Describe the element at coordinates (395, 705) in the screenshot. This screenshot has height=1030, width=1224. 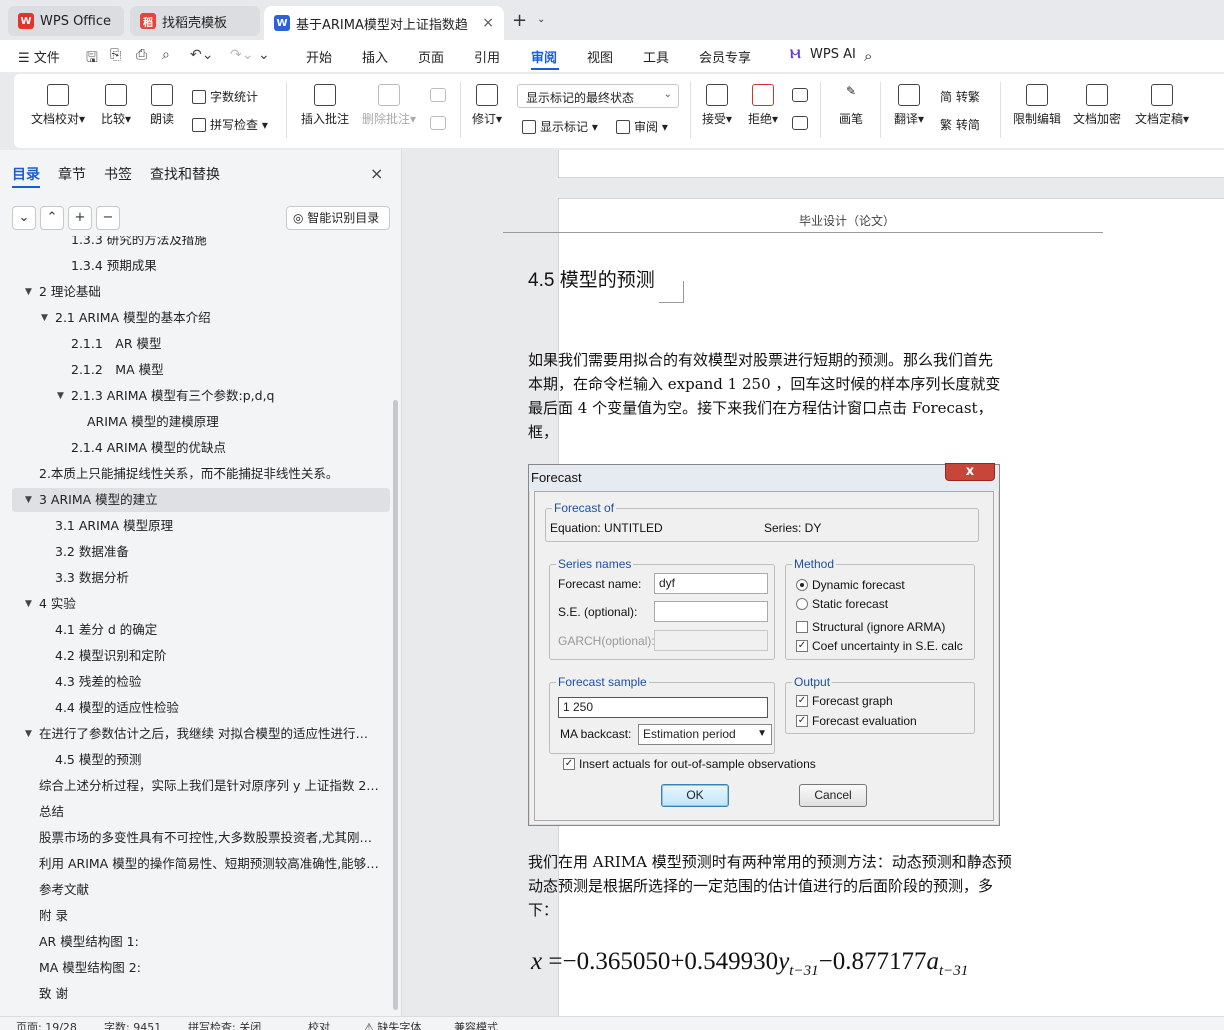
I see `nav-scrollbar` at that location.